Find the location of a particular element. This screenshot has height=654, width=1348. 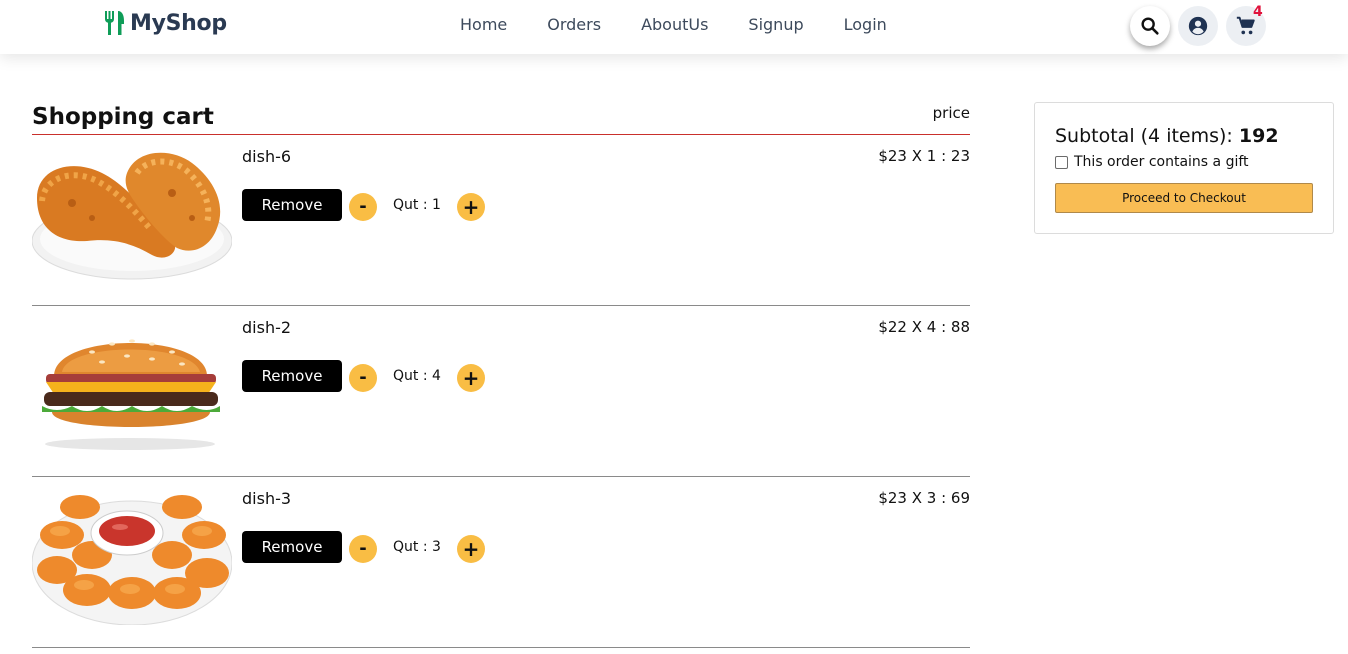

dish-price: $22 X 4 : 88 is located at coordinates (924, 327).